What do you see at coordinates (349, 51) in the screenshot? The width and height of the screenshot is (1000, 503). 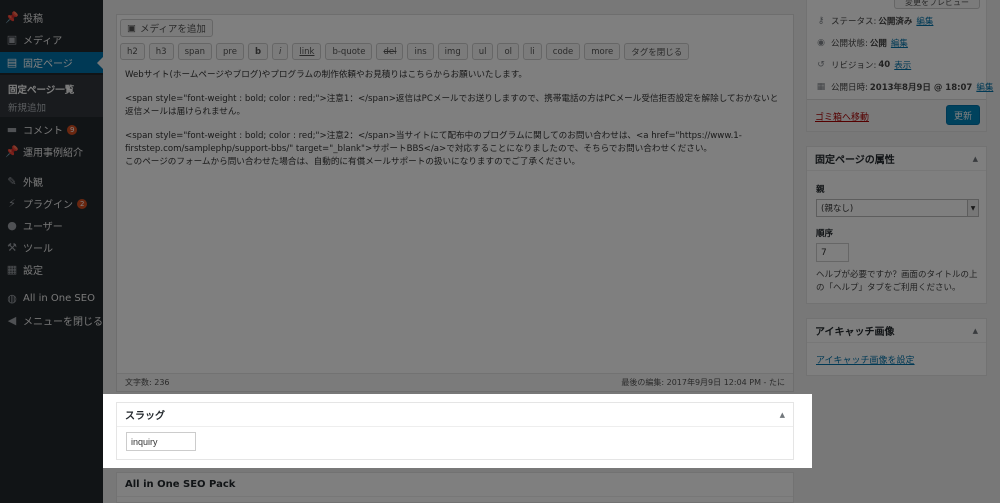 I see `qt-blockquote-button: b-quote` at bounding box center [349, 51].